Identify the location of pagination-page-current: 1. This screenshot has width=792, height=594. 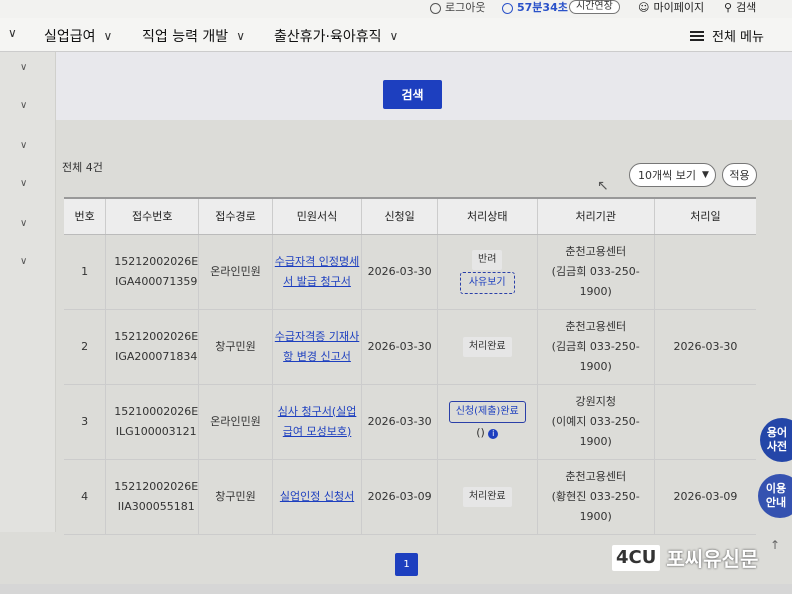
(406, 564).